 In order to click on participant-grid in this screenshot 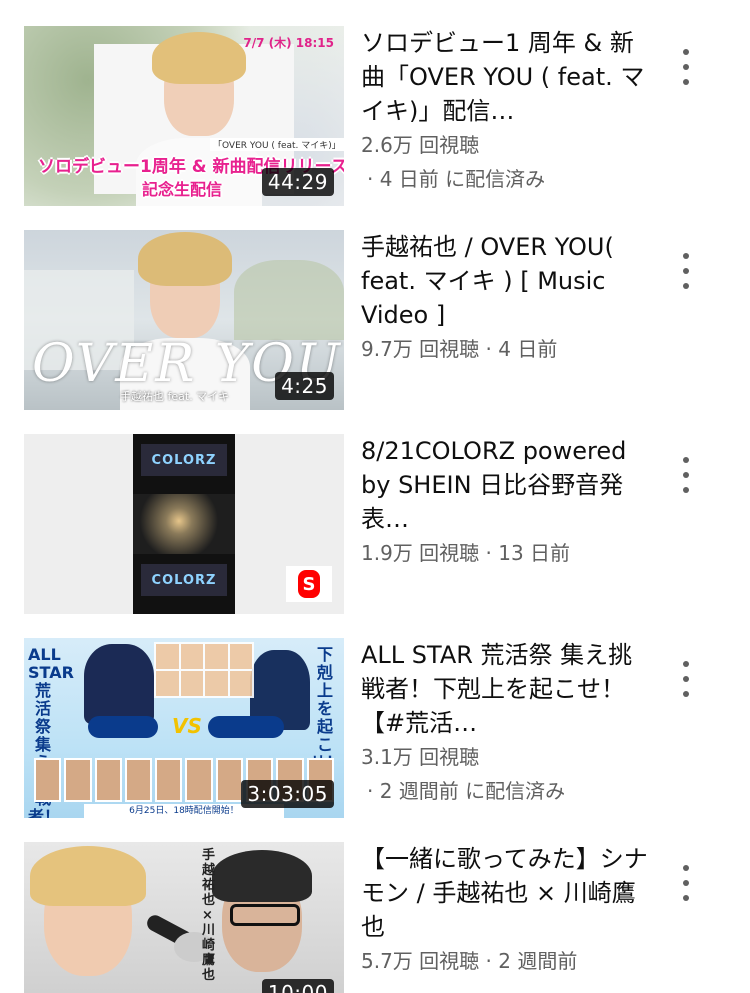, I will do `click(204, 670)`.